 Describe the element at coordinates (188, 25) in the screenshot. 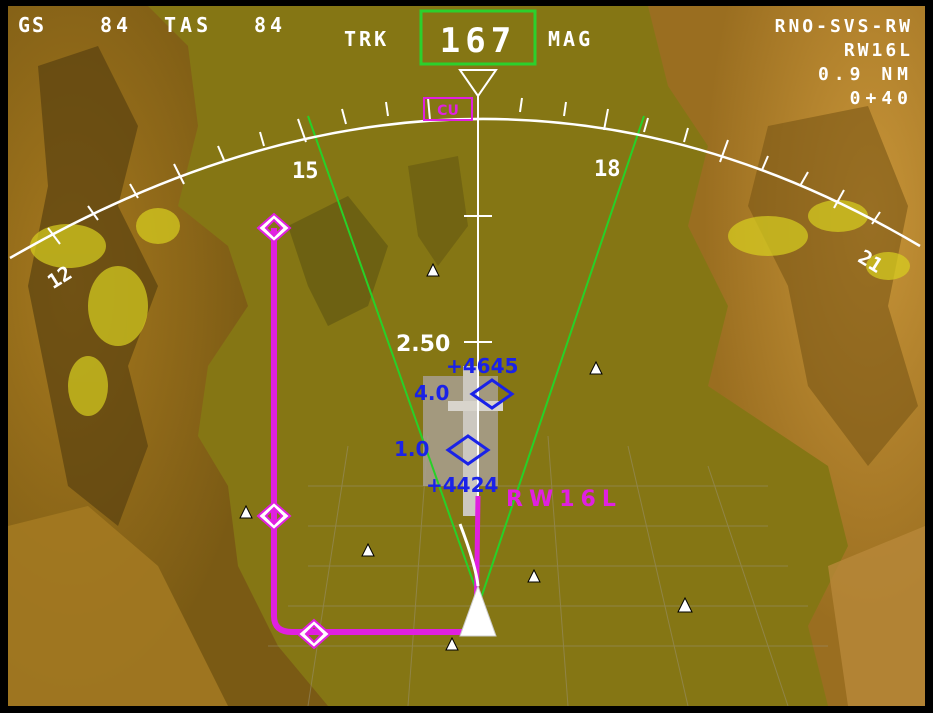

I see `tas-label: TAS` at that location.